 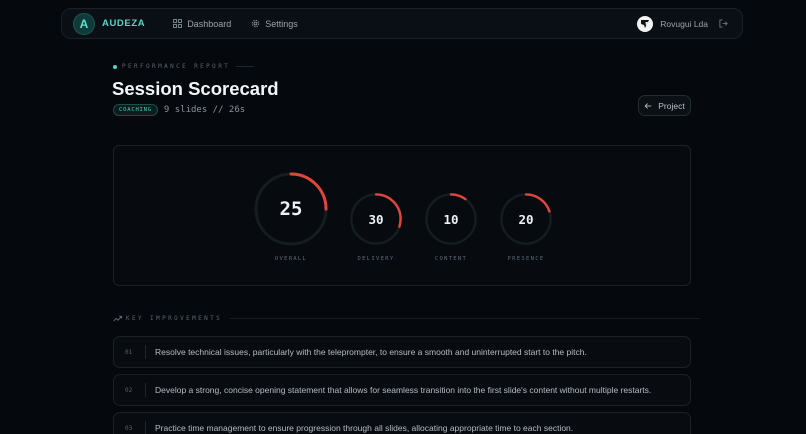 I want to click on gauge-label: PRESENCE, so click(x=526, y=259).